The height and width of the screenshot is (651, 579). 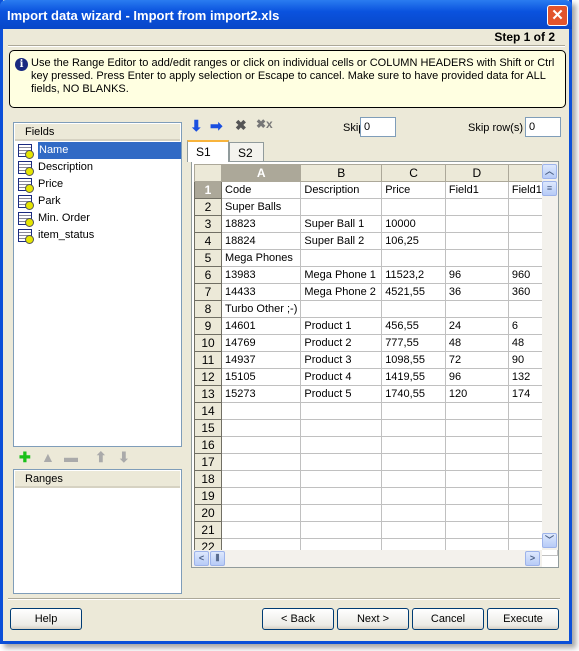 What do you see at coordinates (532, 558) in the screenshot?
I see `scroll-right-button: >` at bounding box center [532, 558].